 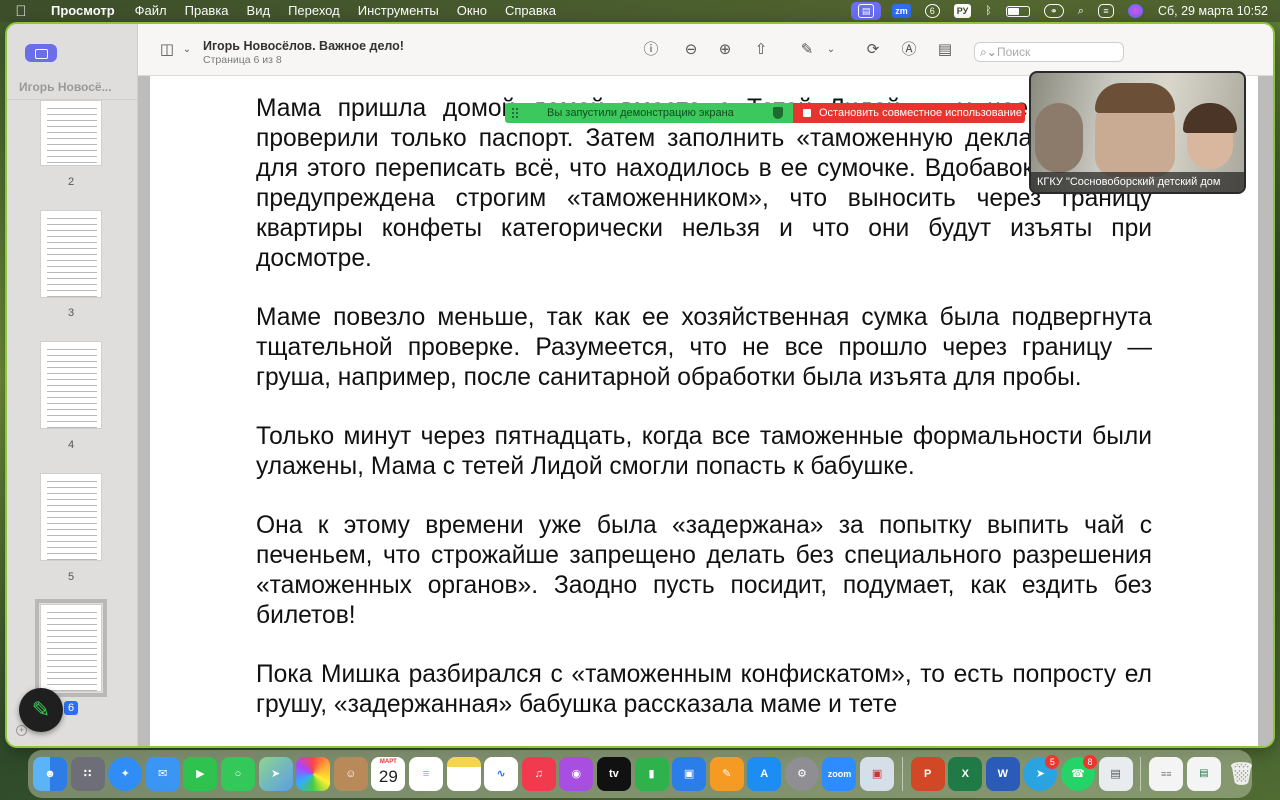 What do you see at coordinates (538, 774) in the screenshot?
I see `music-icon: ♫` at bounding box center [538, 774].